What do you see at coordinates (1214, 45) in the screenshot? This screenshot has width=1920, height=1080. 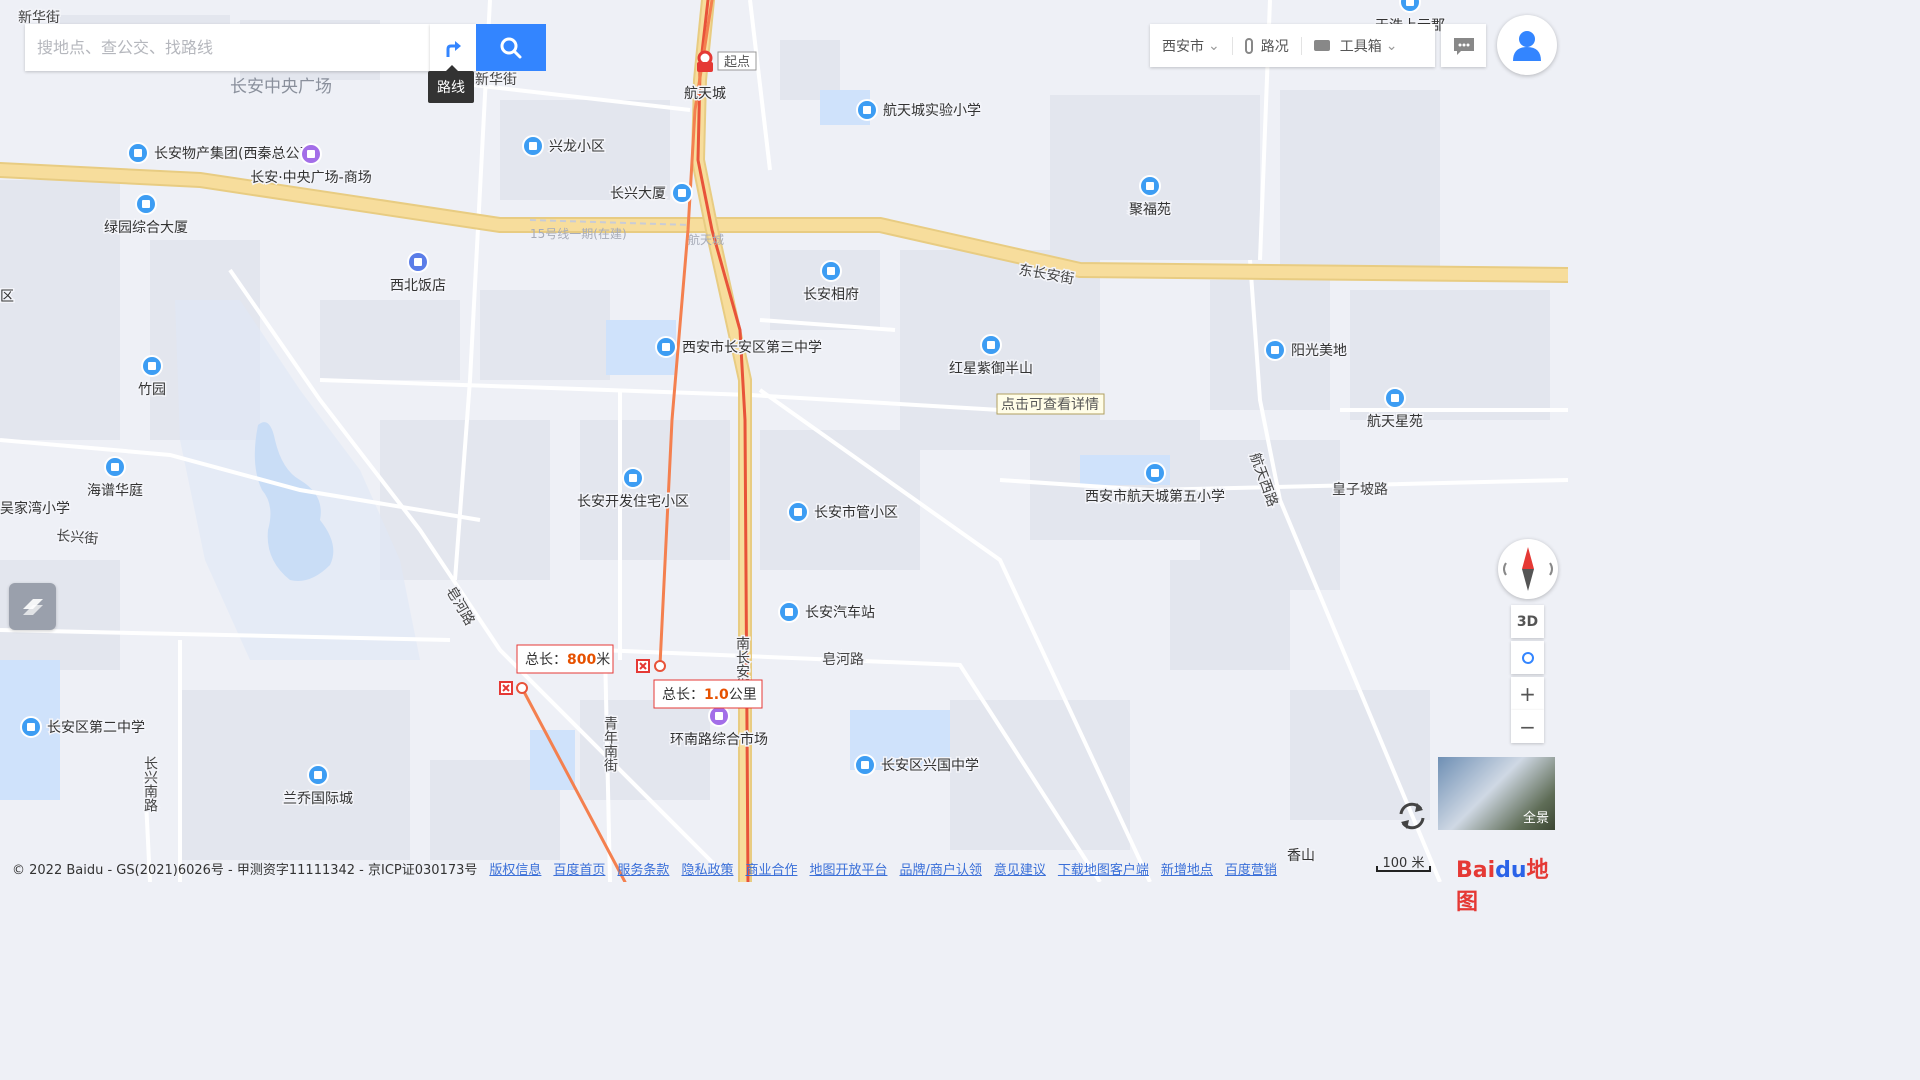 I see `chevron-down-icon: ⌄` at bounding box center [1214, 45].